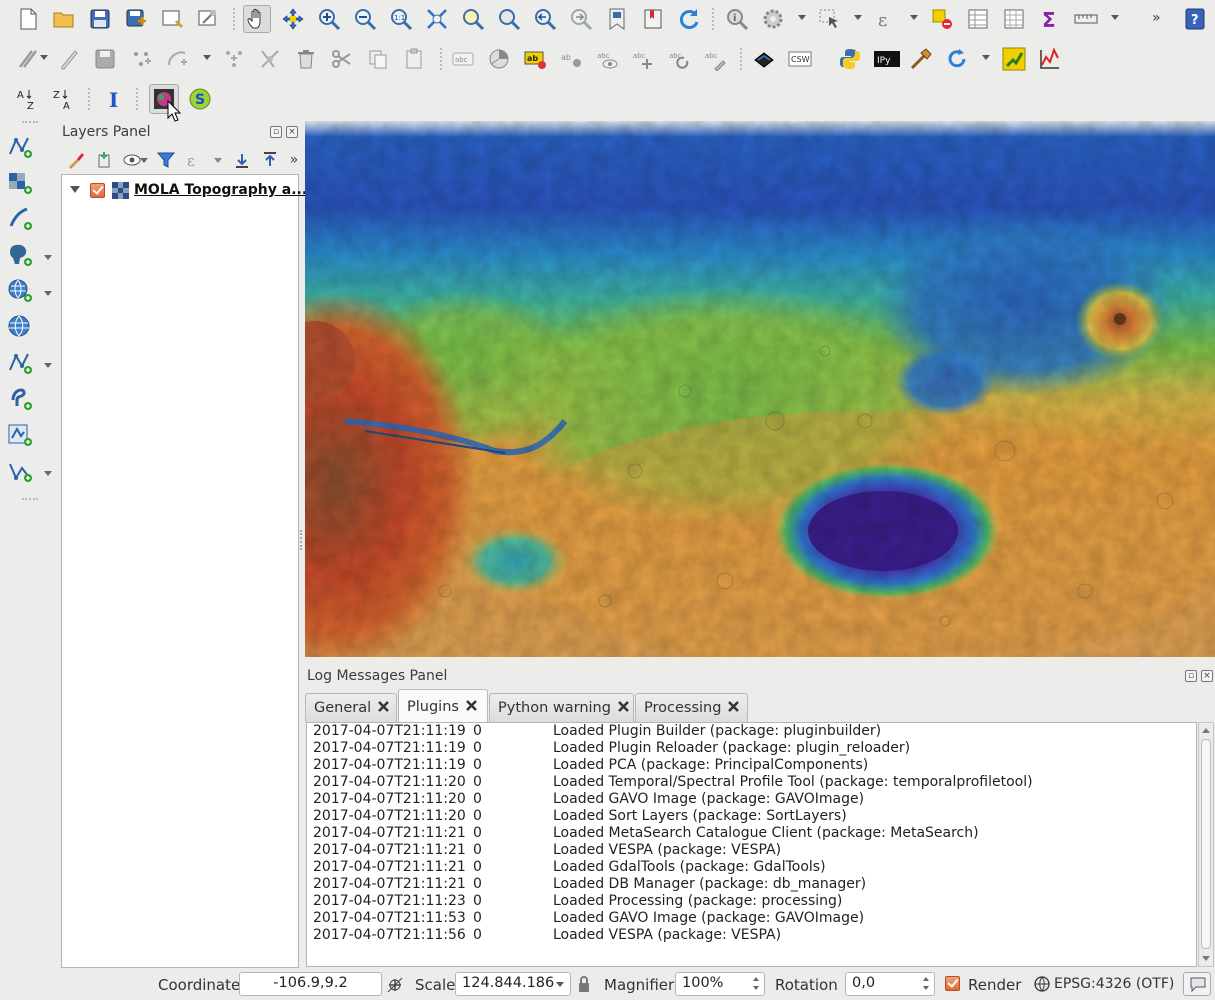  Describe the element at coordinates (20, 147) in the screenshot. I see `add-vector-layer-icon` at that location.